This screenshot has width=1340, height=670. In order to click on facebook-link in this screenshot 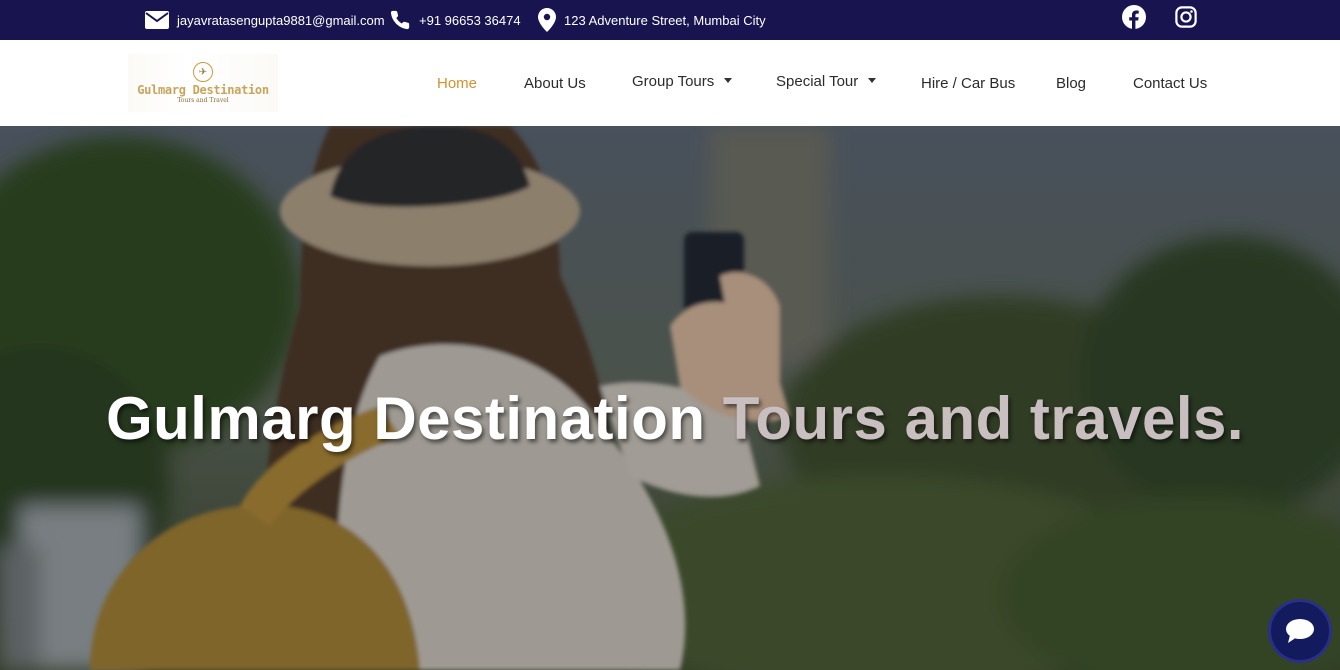, I will do `click(1134, 17)`.